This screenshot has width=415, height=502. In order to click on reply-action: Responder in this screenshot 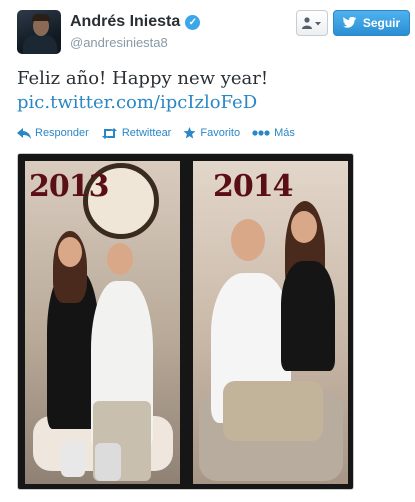, I will do `click(53, 133)`.